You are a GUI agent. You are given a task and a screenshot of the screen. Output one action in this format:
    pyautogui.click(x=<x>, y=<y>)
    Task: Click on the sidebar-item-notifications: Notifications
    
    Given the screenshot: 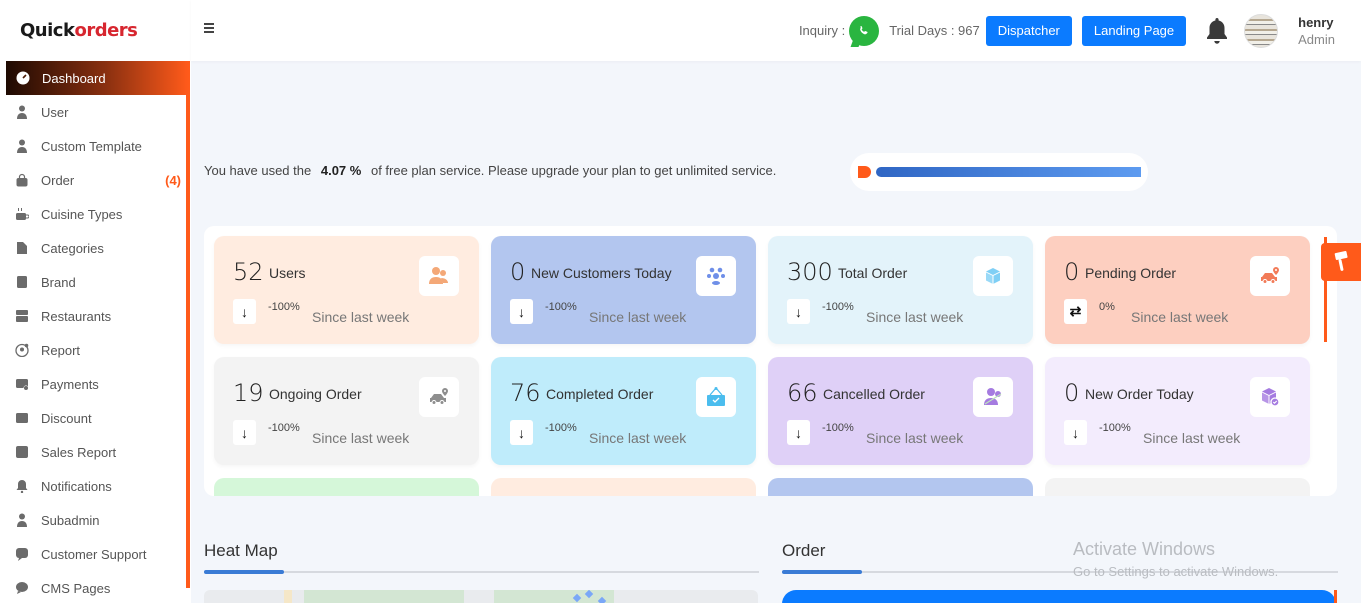 What is the action you would take?
    pyautogui.click(x=95, y=486)
    